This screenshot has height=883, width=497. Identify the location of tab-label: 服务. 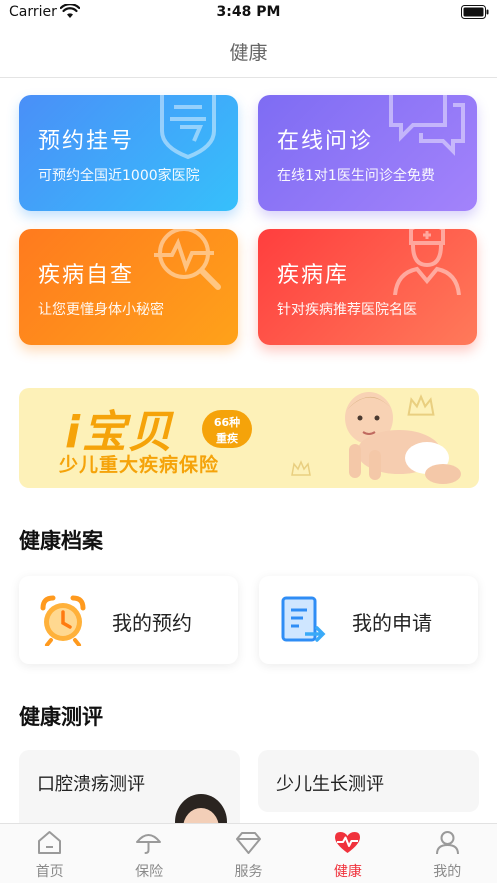
(248, 872).